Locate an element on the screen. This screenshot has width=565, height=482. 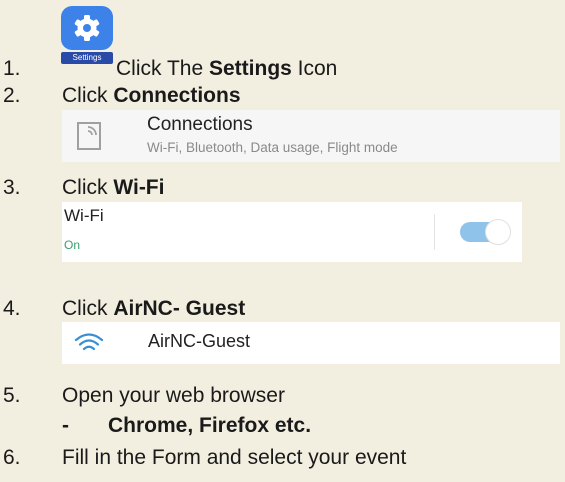
step-text-bold: AirNC- Guest is located at coordinates (179, 308).